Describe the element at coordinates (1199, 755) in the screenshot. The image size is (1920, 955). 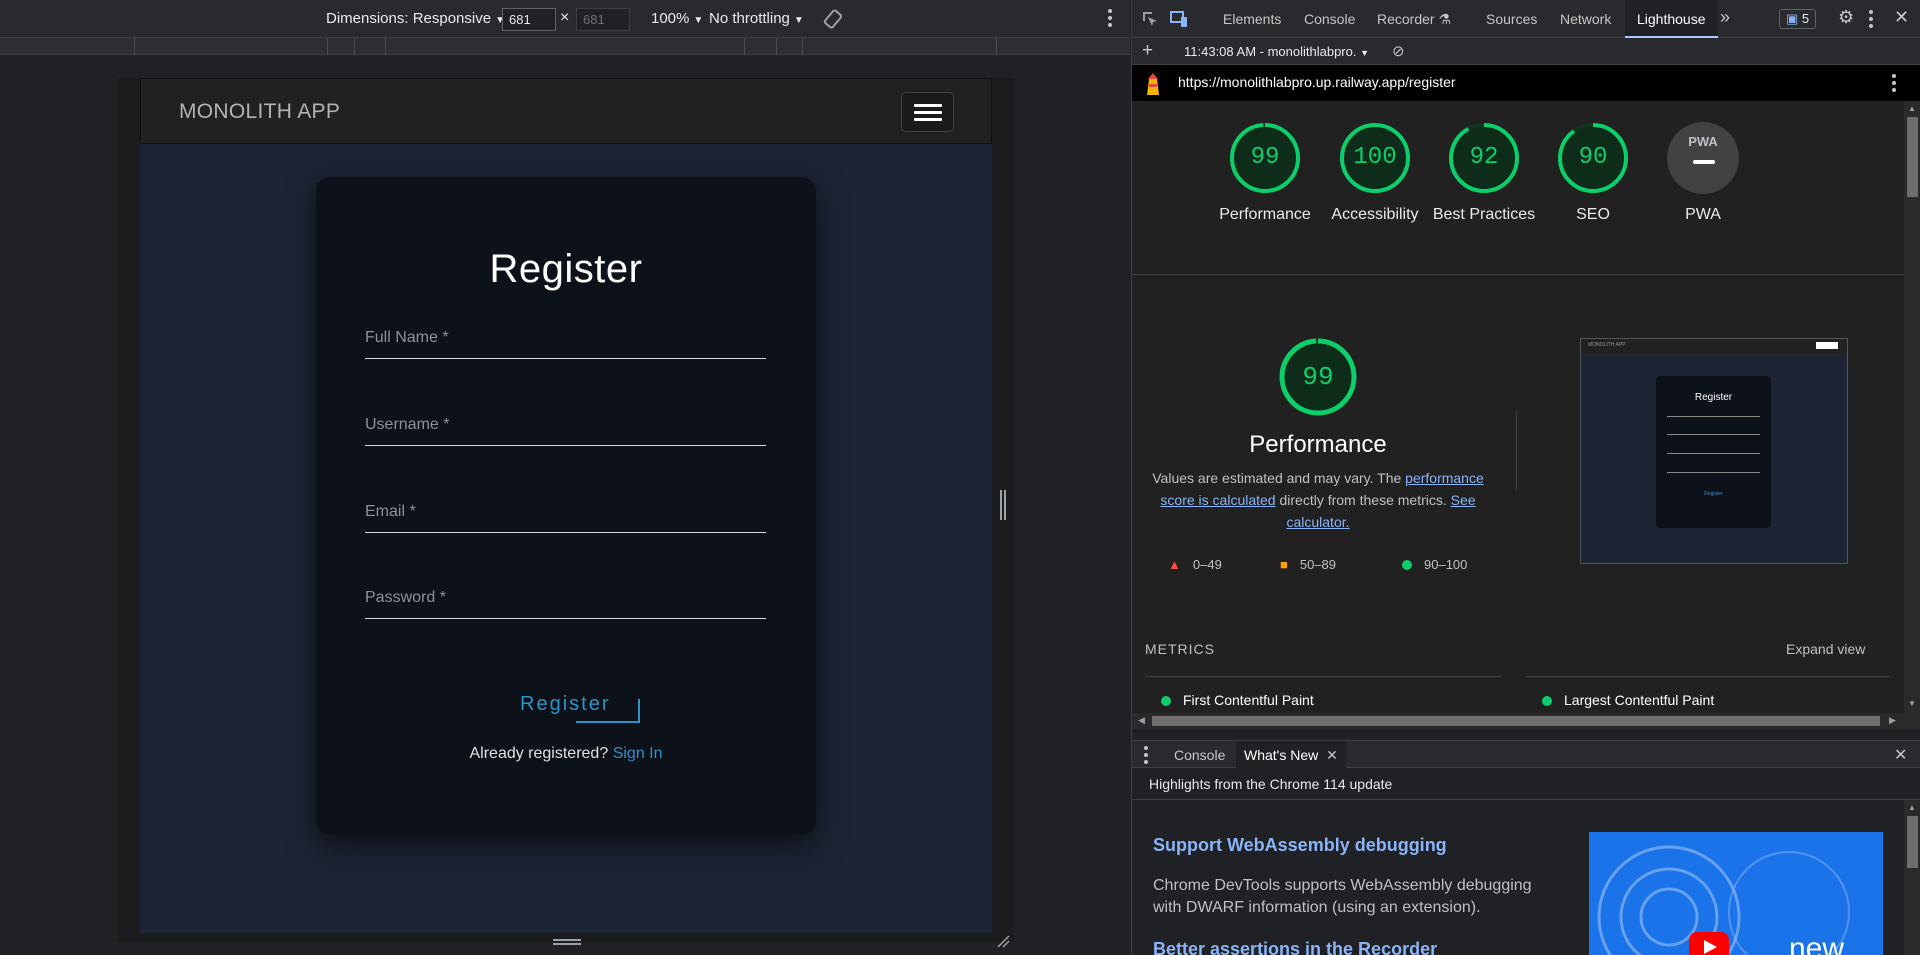
I see `drawer-tab-console: Console` at that location.